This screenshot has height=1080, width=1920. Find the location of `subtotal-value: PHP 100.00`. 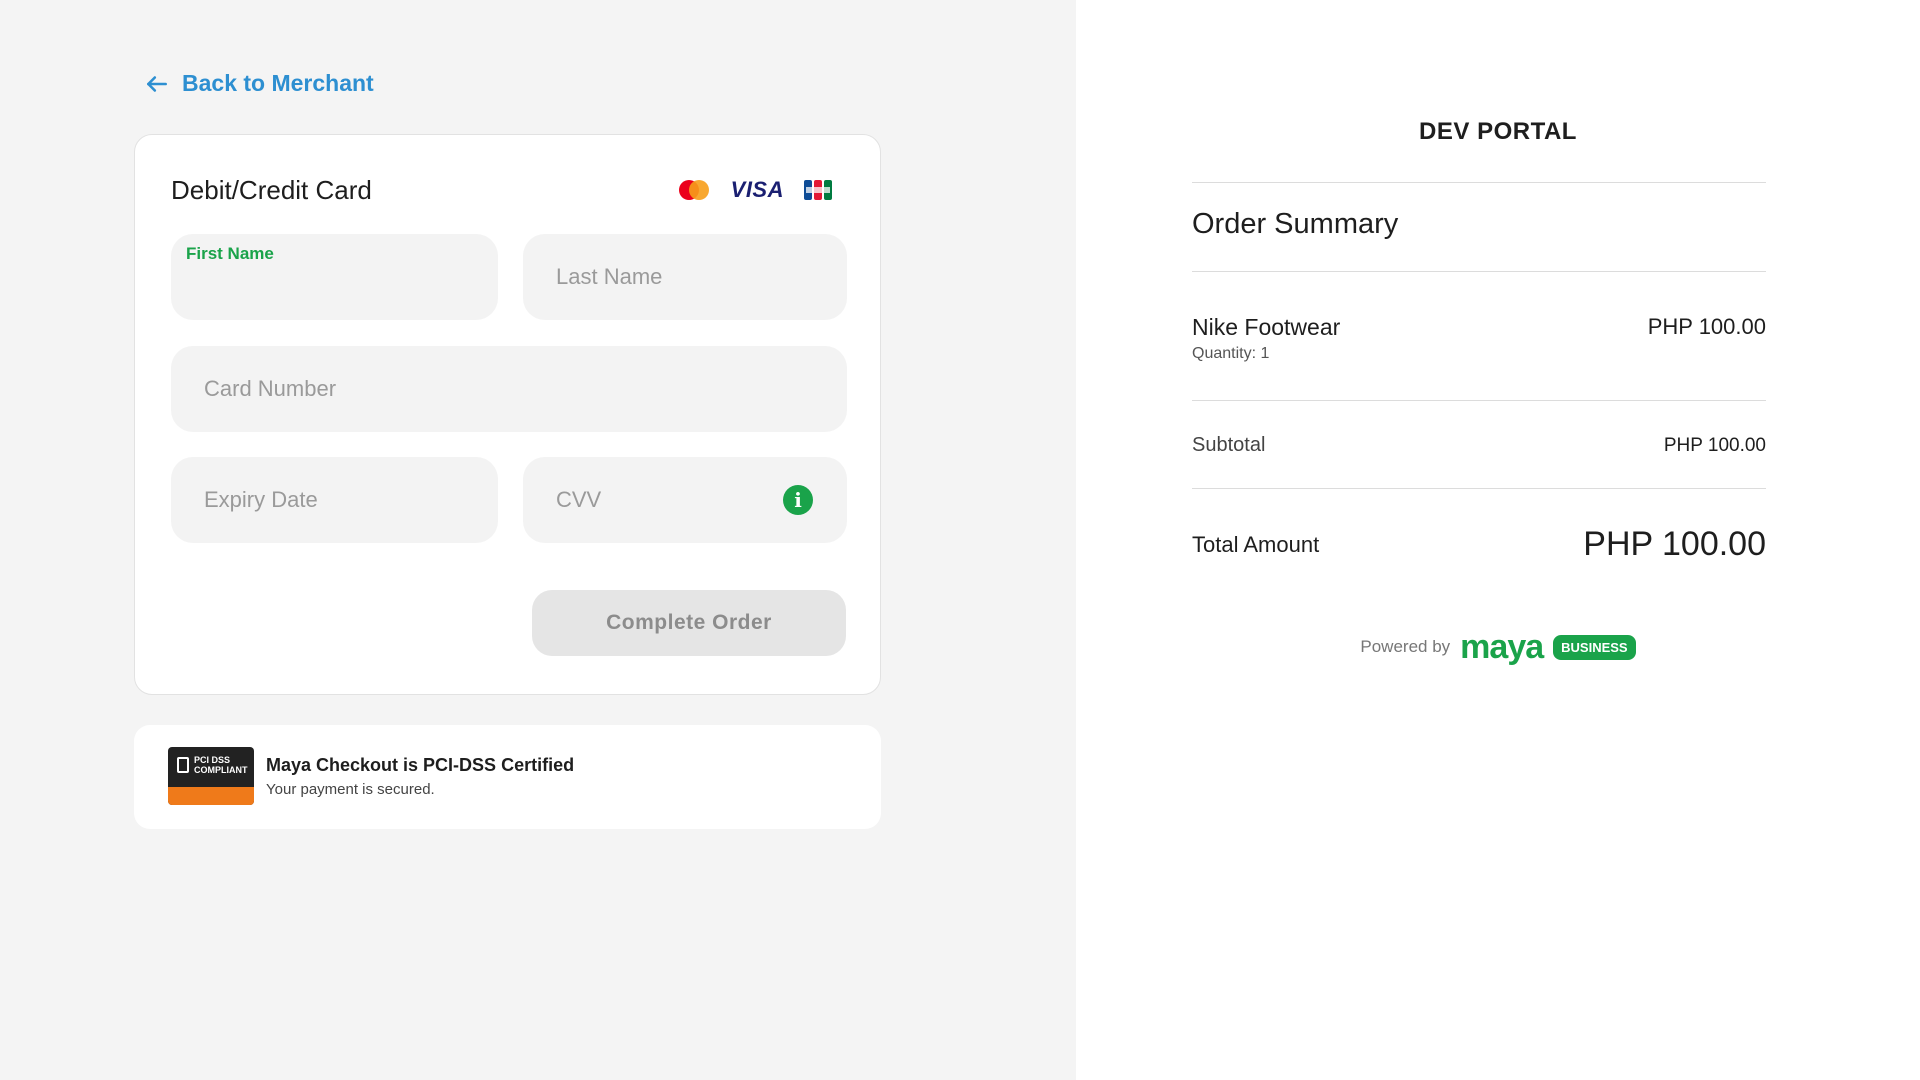

subtotal-value: PHP 100.00 is located at coordinates (1714, 445).